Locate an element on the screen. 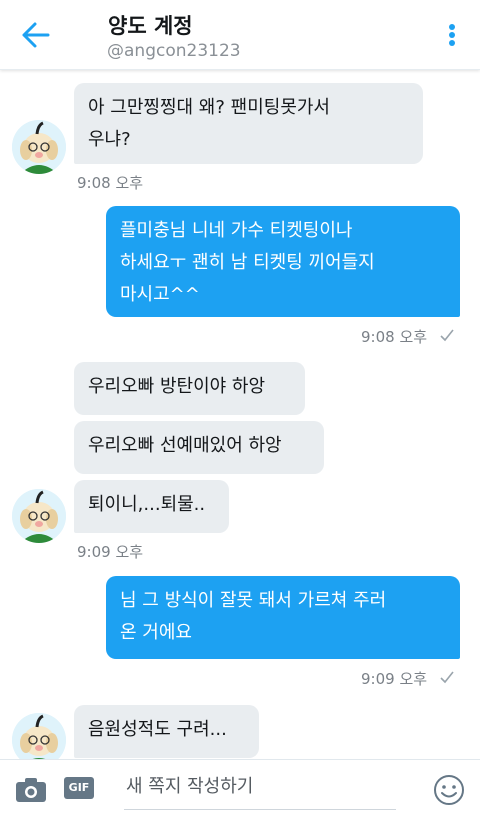 The height and width of the screenshot is (819, 480). more-vertical-icon is located at coordinates (452, 35).